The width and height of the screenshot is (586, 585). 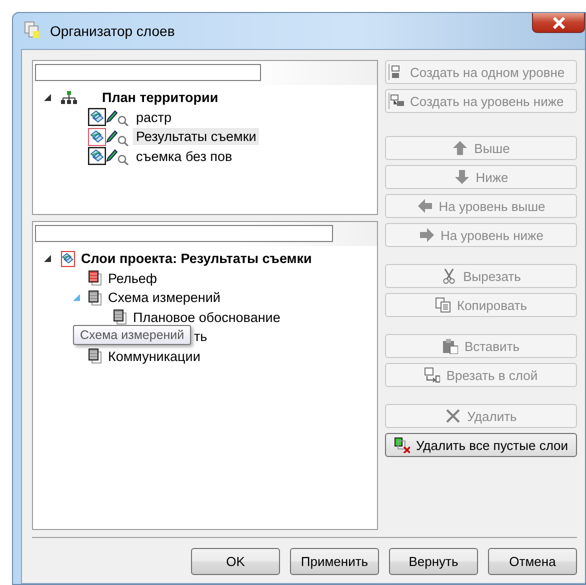 What do you see at coordinates (460, 148) in the screenshot?
I see `up-arrow-icon` at bounding box center [460, 148].